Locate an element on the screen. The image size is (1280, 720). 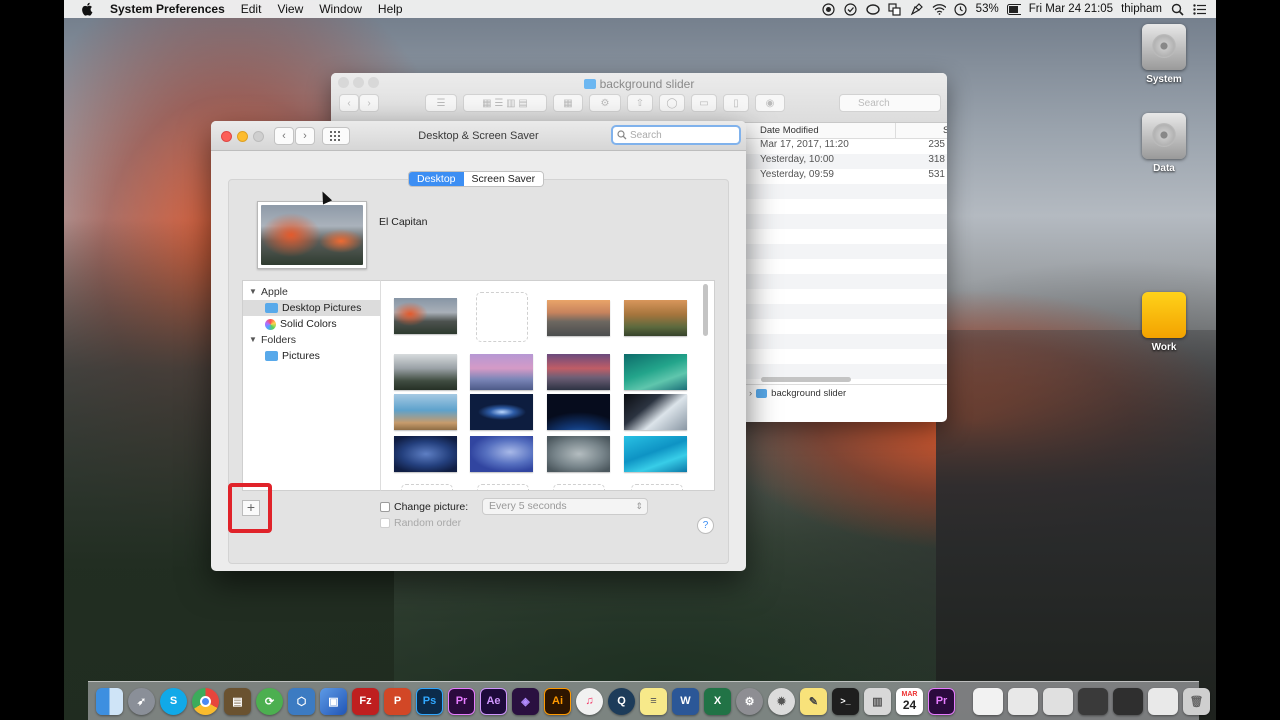
copy-icon is located at coordinates (895, 9).